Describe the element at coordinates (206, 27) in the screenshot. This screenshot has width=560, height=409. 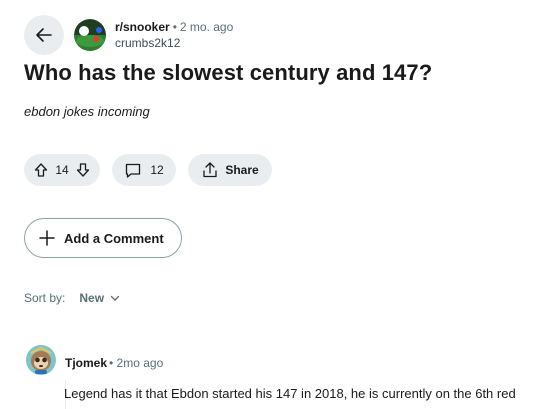
I see `post-age: 2 mo. ago` at that location.